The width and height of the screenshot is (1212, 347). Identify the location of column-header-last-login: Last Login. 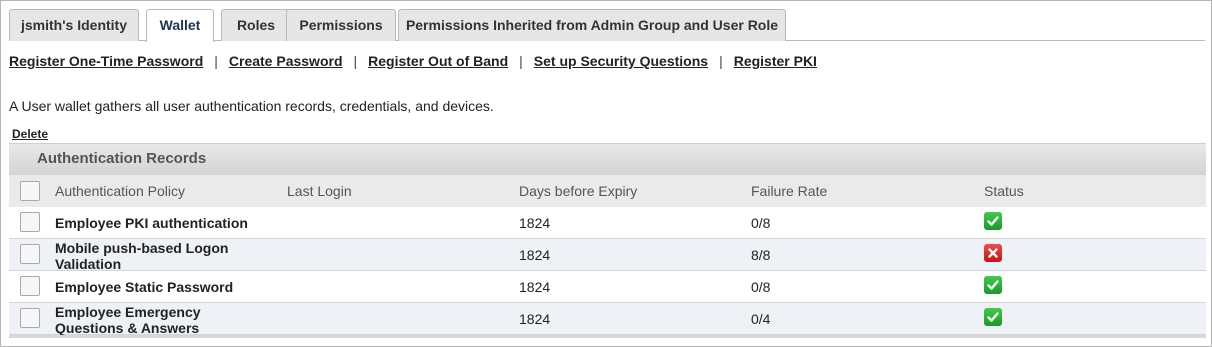
(319, 191).